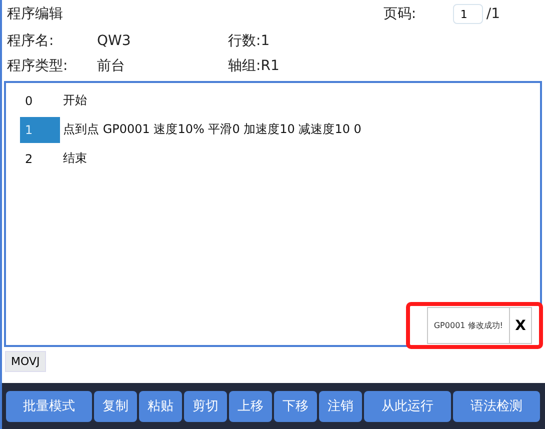 This screenshot has width=545, height=429. What do you see at coordinates (75, 158) in the screenshot?
I see `program-line-text: 结束` at bounding box center [75, 158].